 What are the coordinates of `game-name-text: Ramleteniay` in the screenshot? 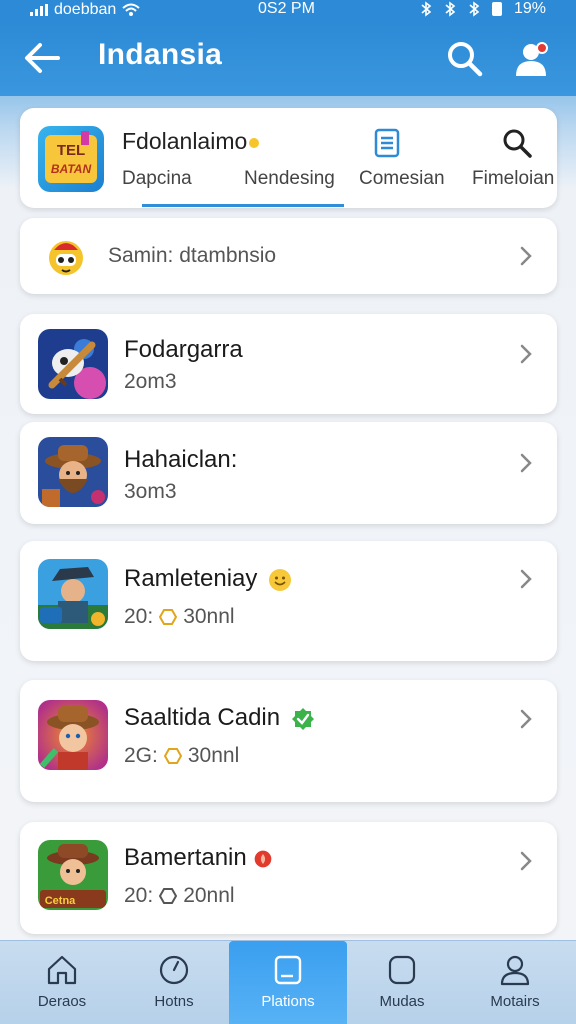 It's located at (191, 578).